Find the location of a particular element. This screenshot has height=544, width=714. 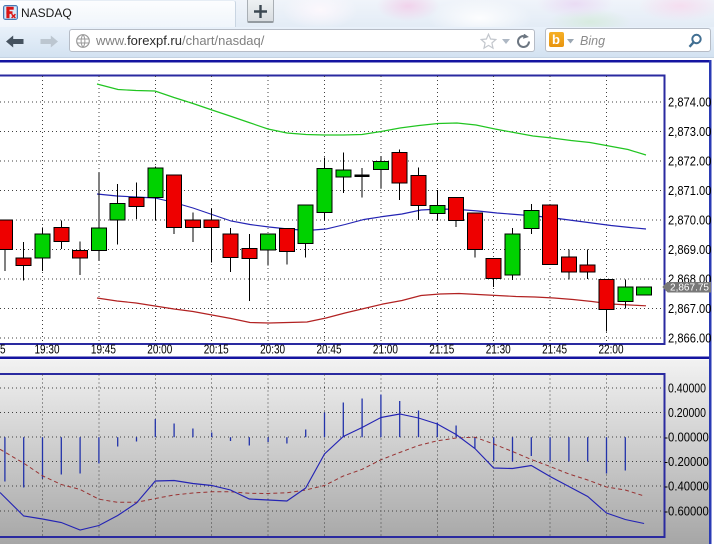

svg-text: 20:15 is located at coordinates (216, 349).